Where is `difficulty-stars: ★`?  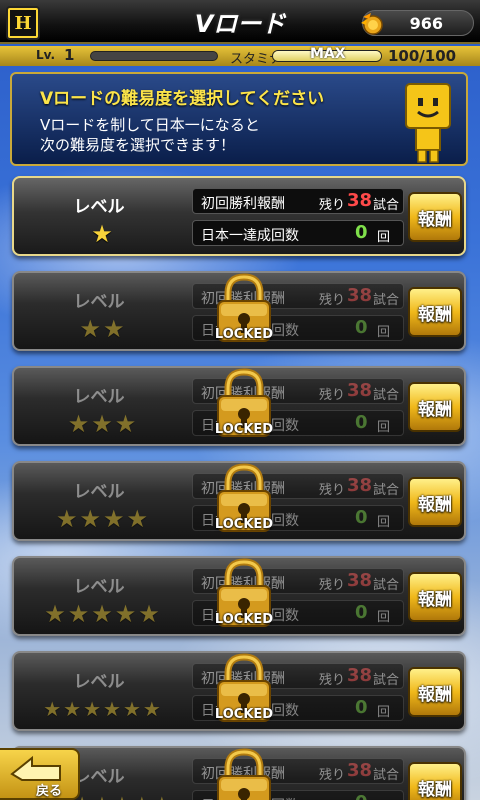
difficulty-stars: ★ is located at coordinates (102, 234).